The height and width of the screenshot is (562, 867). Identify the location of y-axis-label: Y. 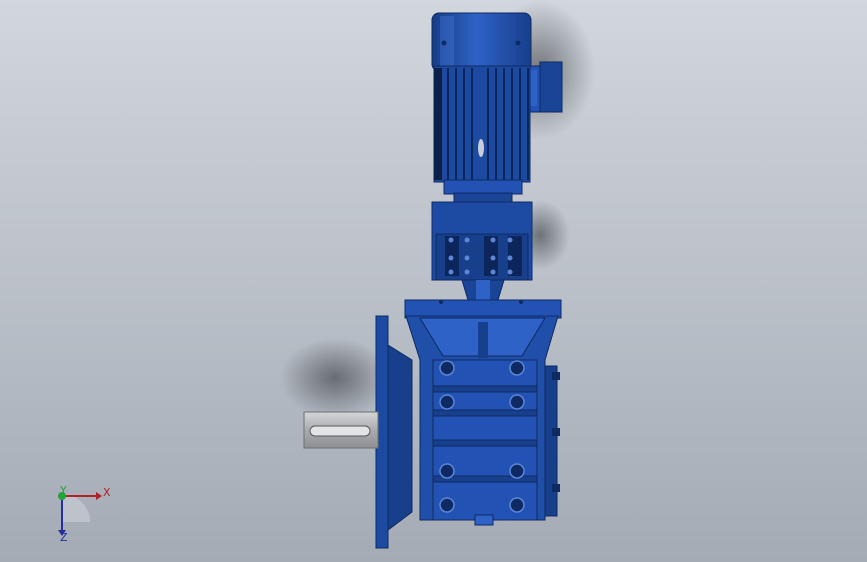
(63, 490).